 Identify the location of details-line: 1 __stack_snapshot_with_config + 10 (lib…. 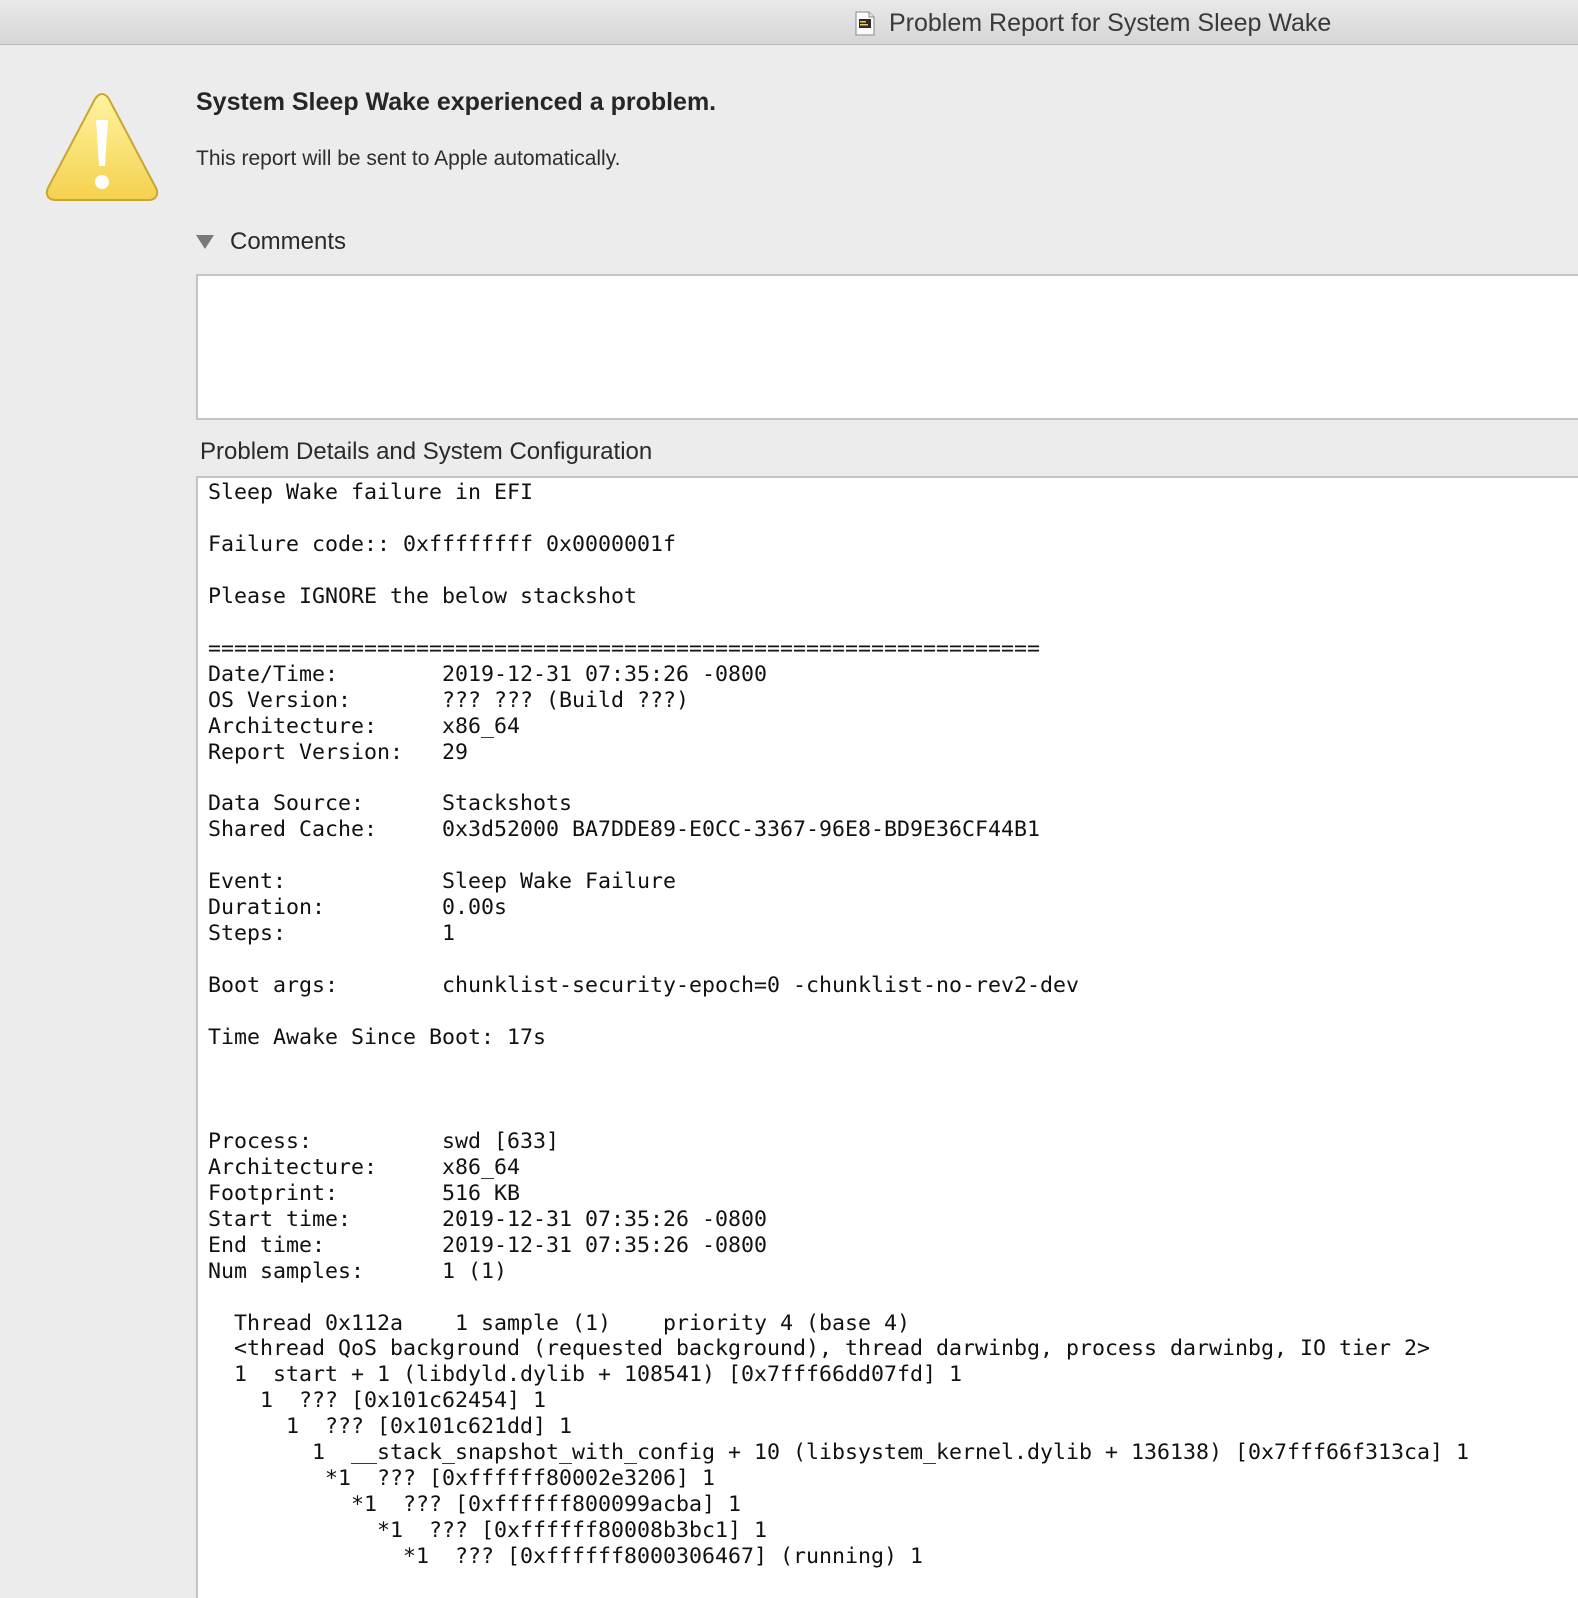
(839, 1453).